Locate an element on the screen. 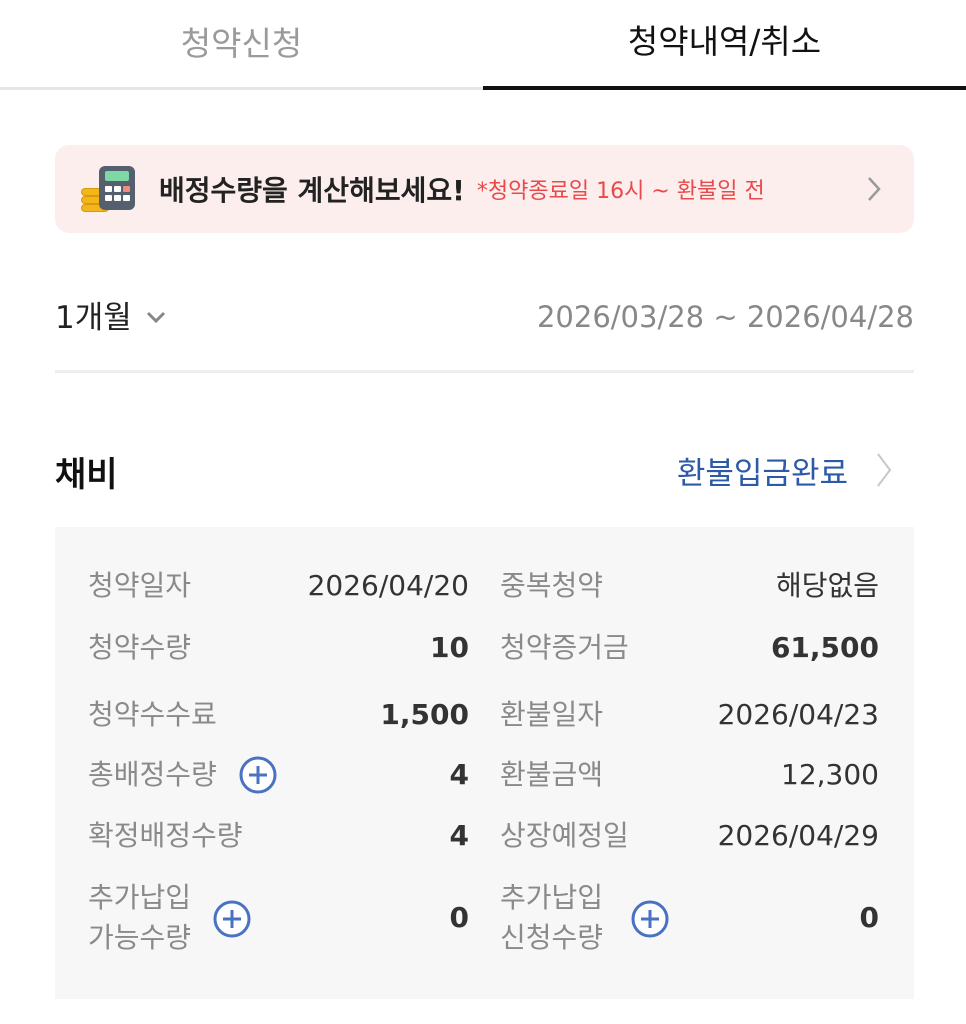 This screenshot has width=966, height=1024. banner-title: 배정수량을 계산해보세요! is located at coordinates (312, 190).